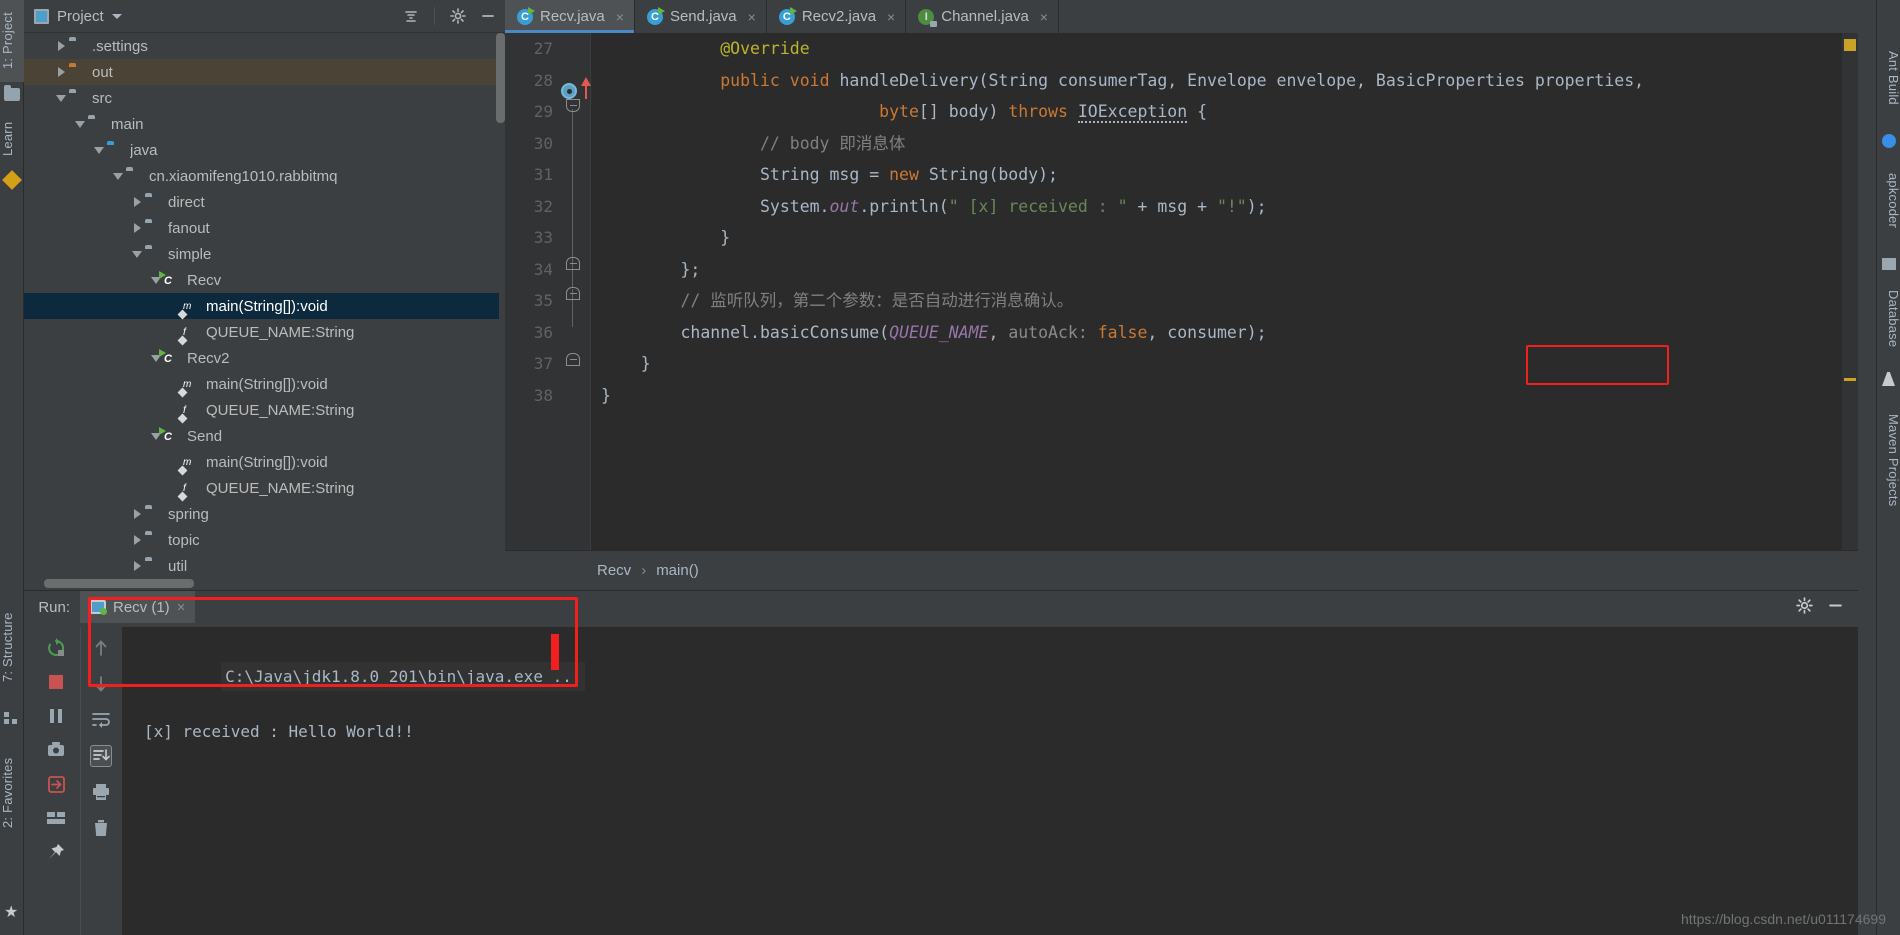 Image resolution: width=1900 pixels, height=935 pixels. I want to click on clear-all-icon, so click(101, 828).